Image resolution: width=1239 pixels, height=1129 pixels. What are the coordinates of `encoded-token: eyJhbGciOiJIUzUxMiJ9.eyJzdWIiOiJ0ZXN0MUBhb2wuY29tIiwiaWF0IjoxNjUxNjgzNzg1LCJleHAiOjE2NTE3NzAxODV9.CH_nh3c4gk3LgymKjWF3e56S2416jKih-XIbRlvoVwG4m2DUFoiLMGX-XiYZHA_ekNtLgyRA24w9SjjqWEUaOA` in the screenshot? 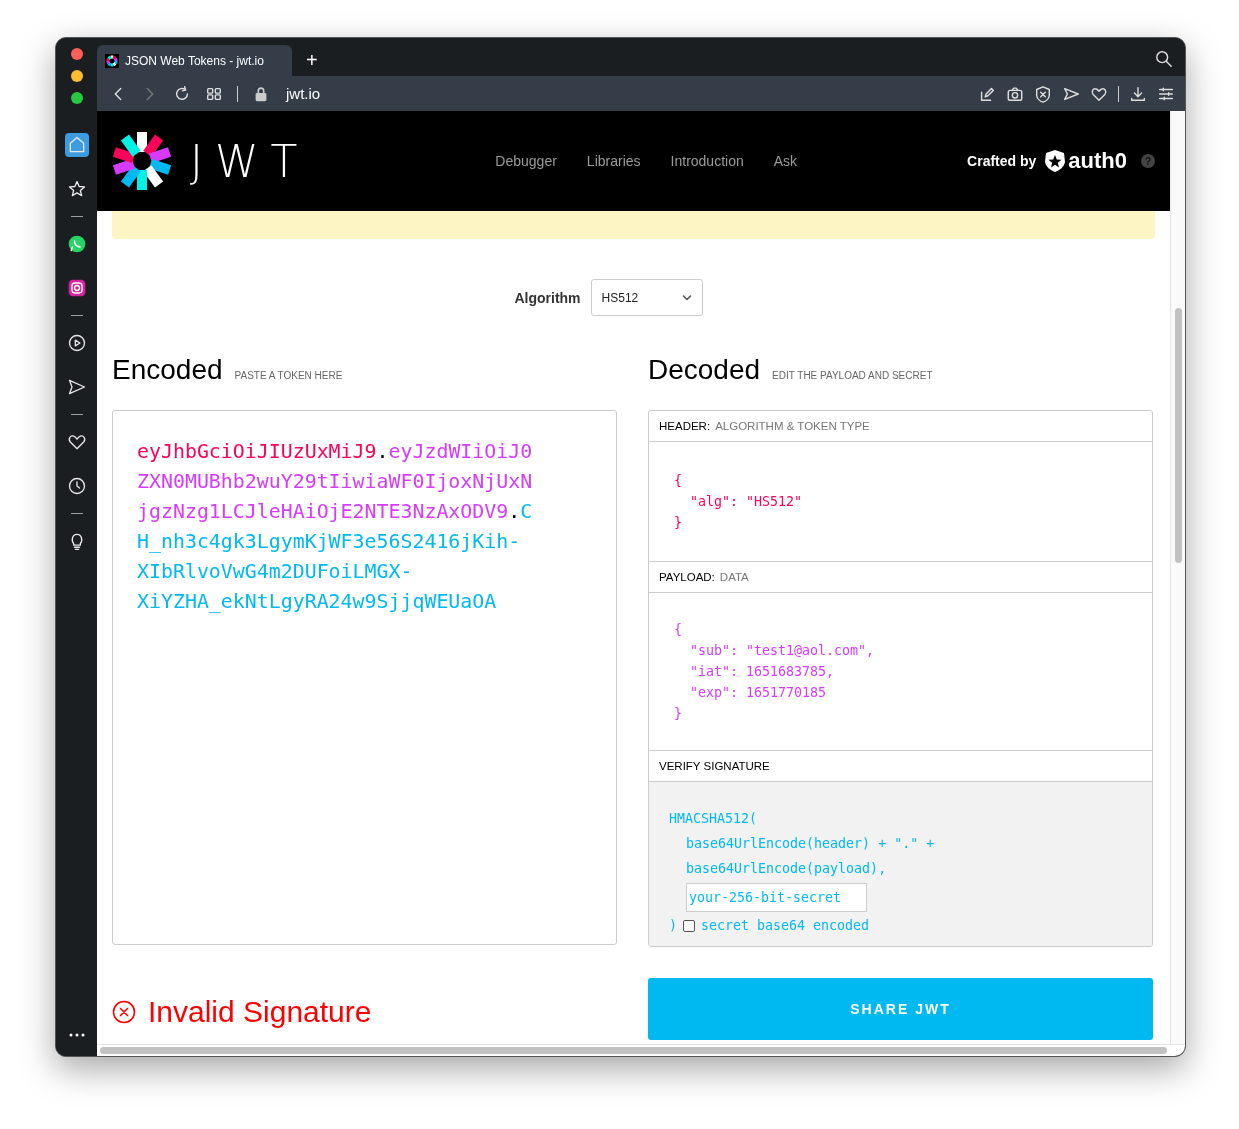 It's located at (335, 527).